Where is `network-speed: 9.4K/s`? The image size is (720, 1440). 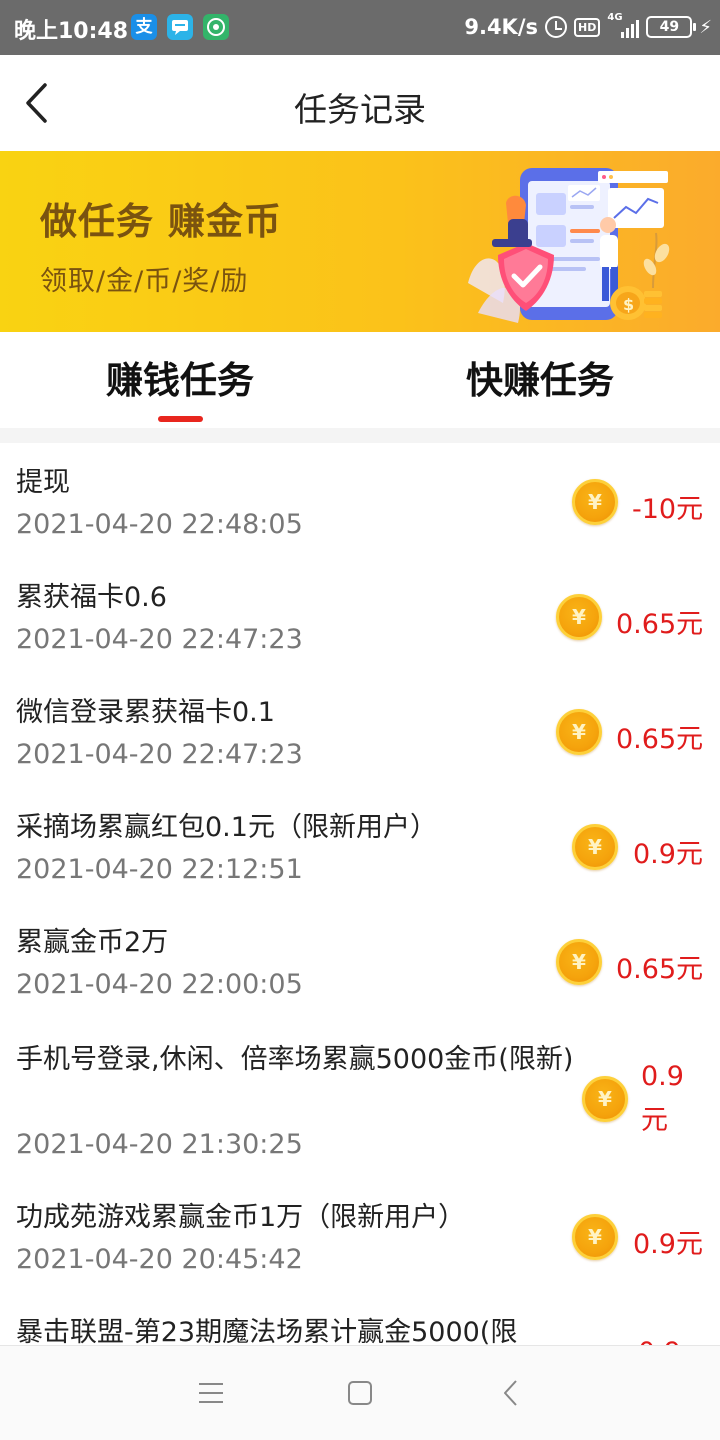
network-speed: 9.4K/s is located at coordinates (501, 27).